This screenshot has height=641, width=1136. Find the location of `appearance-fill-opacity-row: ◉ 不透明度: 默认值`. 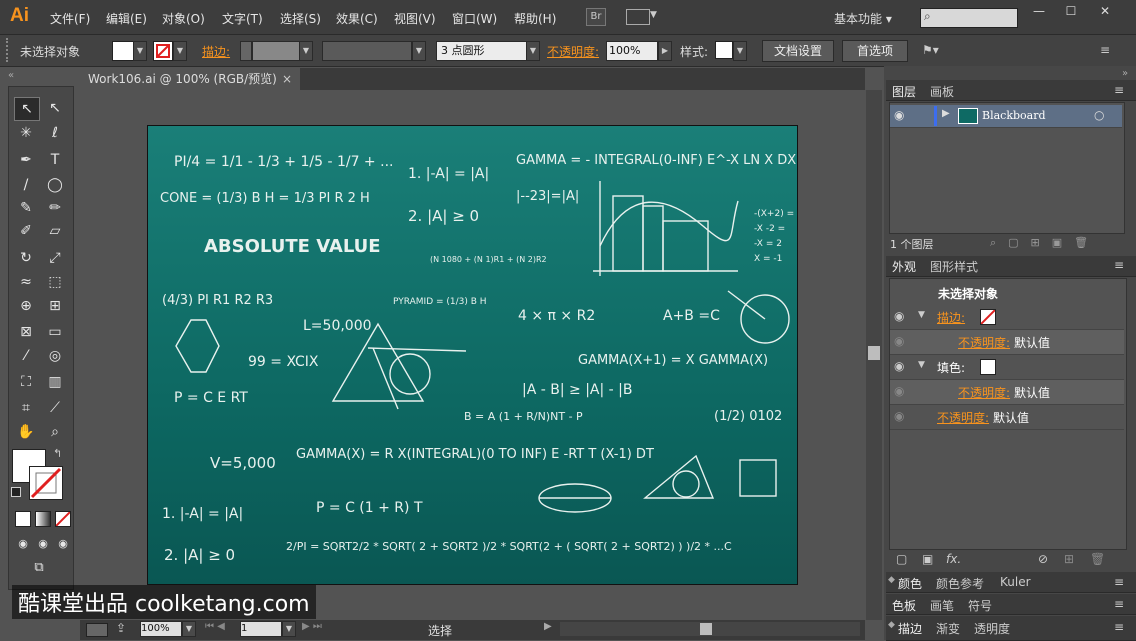

appearance-fill-opacity-row: ◉ 不透明度: 默认值 is located at coordinates (1007, 392).